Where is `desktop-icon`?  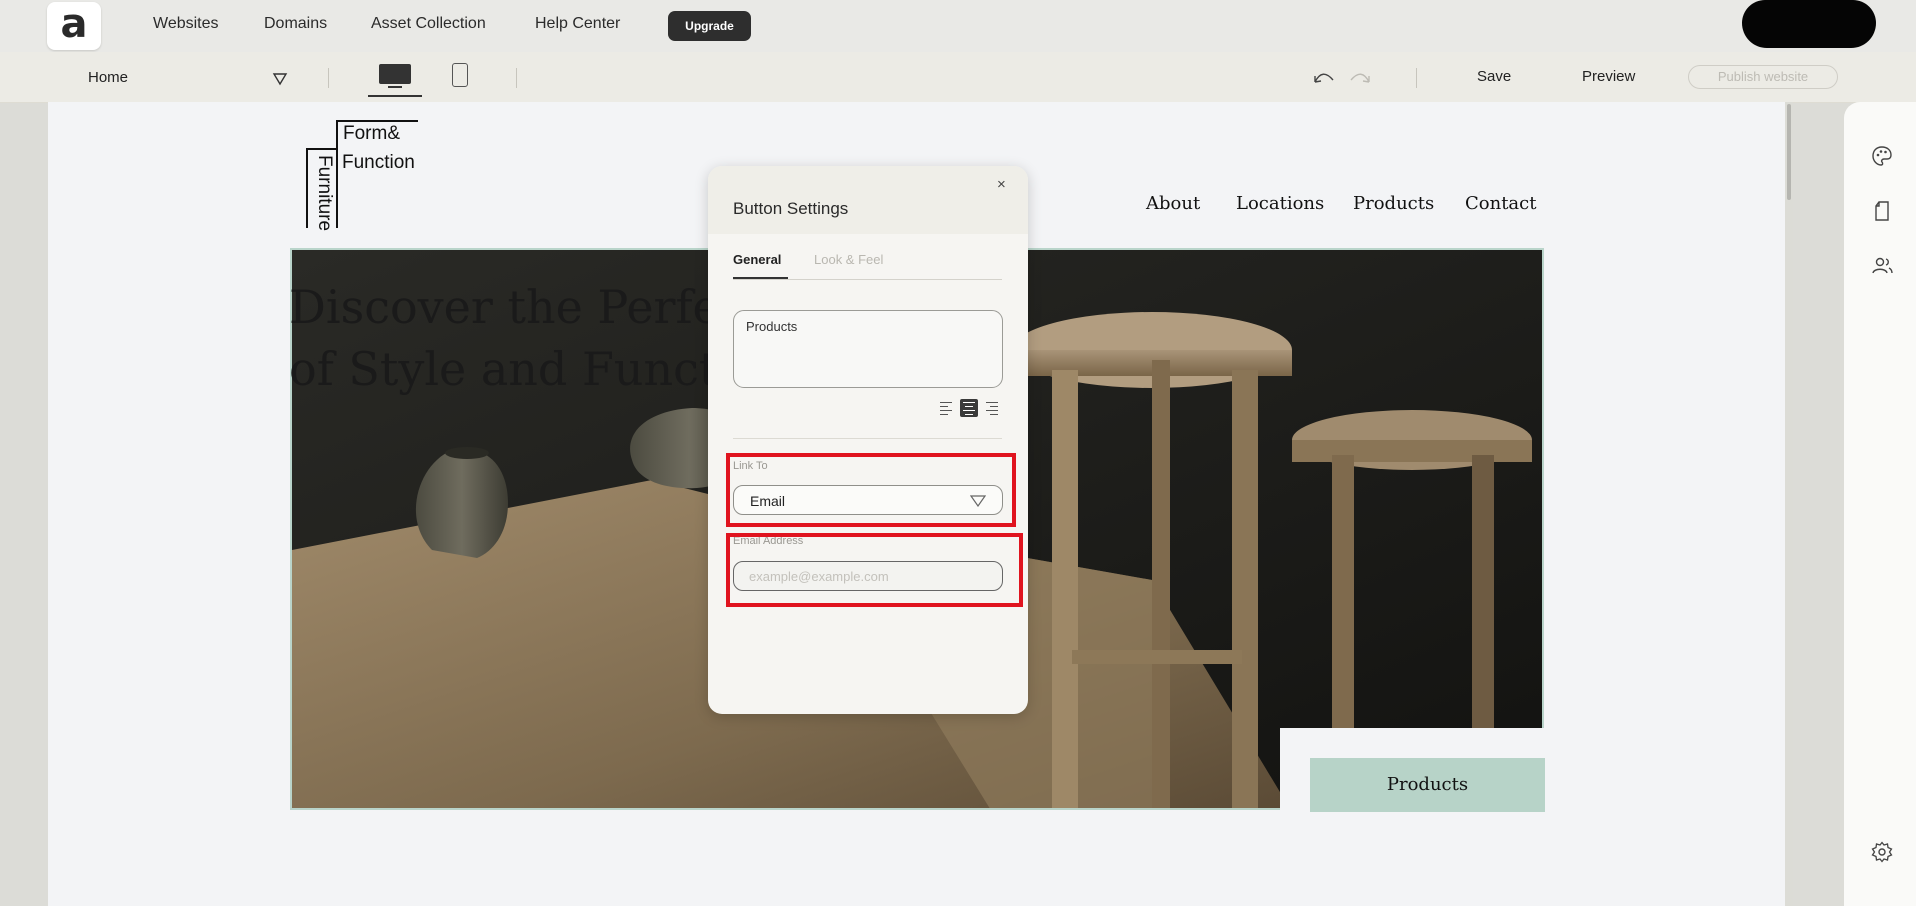 desktop-icon is located at coordinates (395, 78).